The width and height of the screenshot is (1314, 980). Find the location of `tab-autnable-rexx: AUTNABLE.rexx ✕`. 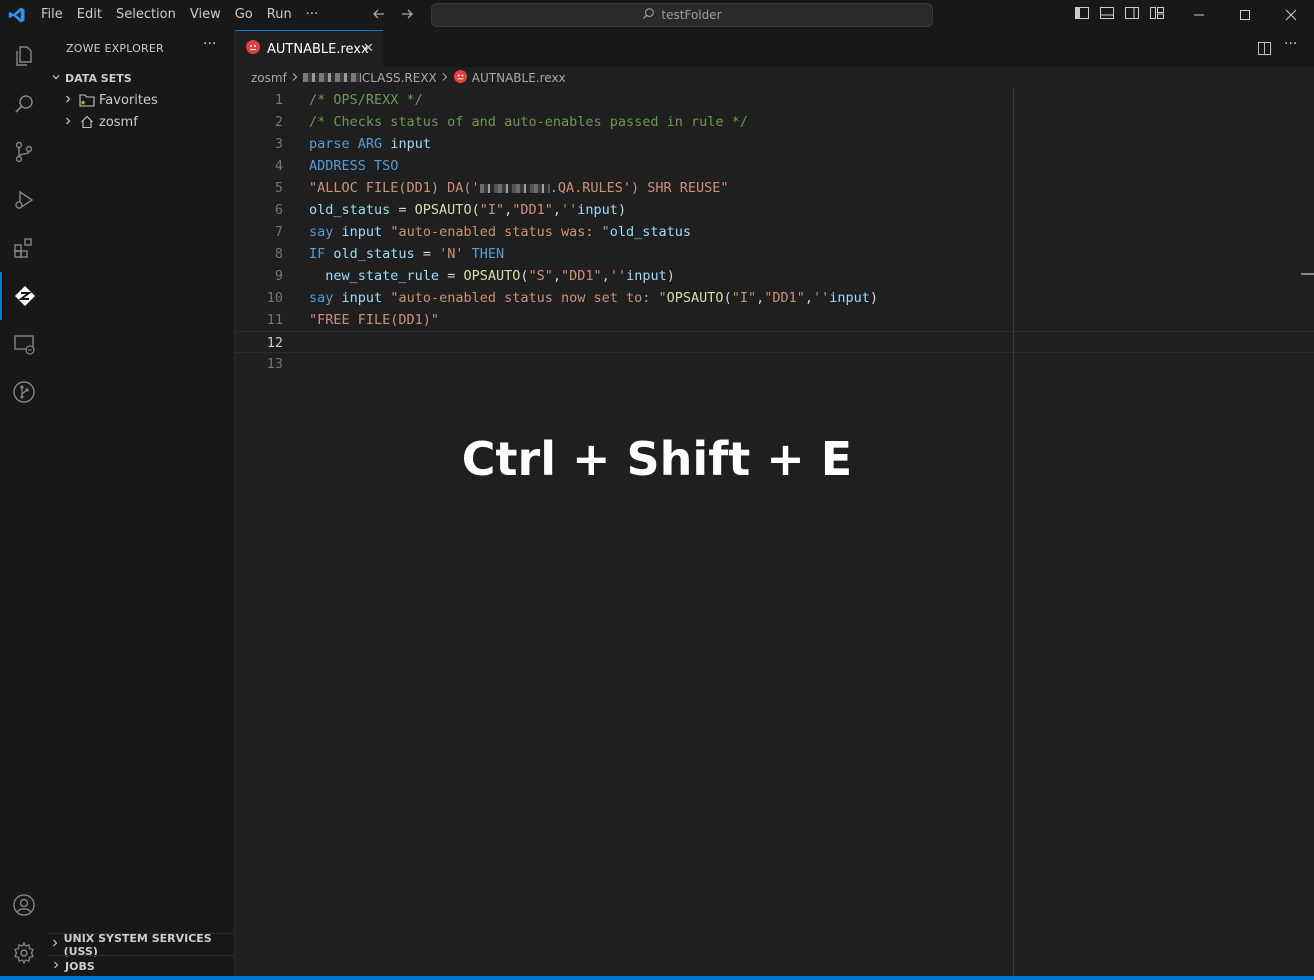

tab-autnable-rexx: AUTNABLE.rexx ✕ is located at coordinates (309, 48).